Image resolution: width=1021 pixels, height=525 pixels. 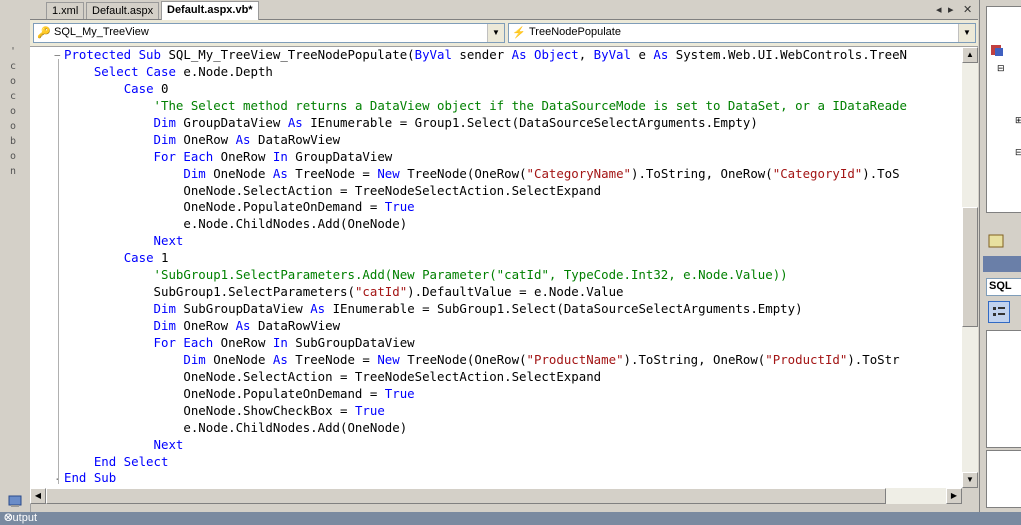 I want to click on vertical-scrollbar: ▲ ▼, so click(x=970, y=267).